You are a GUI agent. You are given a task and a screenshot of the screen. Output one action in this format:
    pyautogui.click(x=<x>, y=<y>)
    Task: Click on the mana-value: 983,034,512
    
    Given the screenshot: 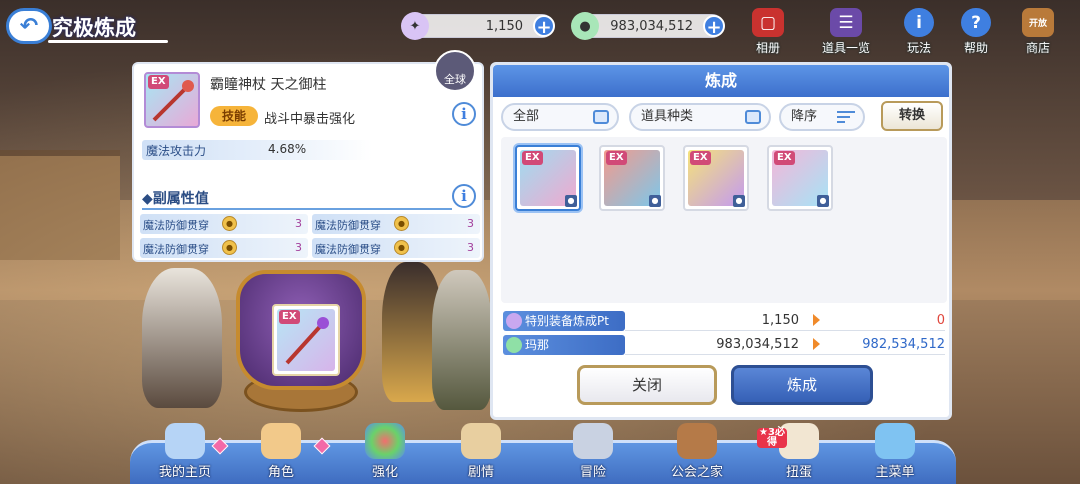 What is the action you would take?
    pyautogui.click(x=651, y=26)
    